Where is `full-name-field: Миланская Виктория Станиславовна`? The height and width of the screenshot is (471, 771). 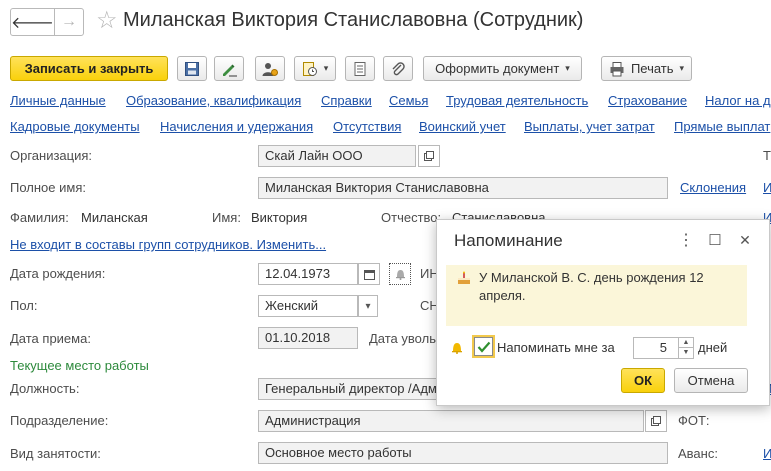
full-name-field: Миланская Виктория Станиславовна is located at coordinates (463, 188).